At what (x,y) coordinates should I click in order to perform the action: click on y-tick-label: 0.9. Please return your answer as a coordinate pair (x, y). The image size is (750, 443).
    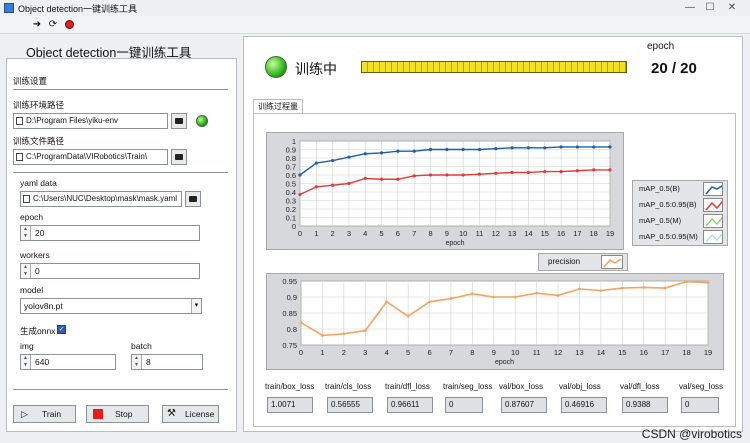
    Looking at the image, I should click on (291, 150).